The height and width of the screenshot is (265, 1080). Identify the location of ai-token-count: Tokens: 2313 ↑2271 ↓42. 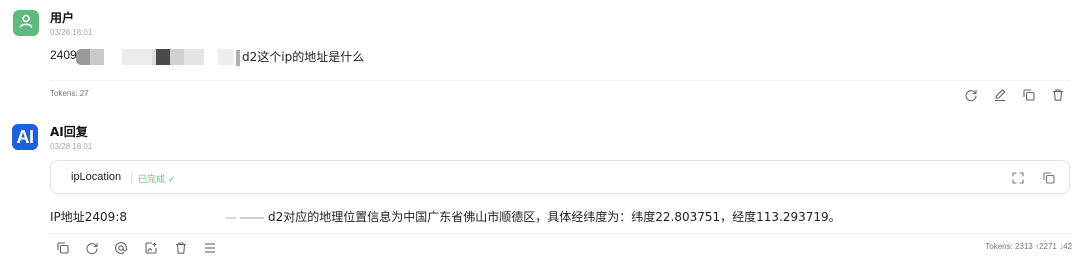
(1028, 246).